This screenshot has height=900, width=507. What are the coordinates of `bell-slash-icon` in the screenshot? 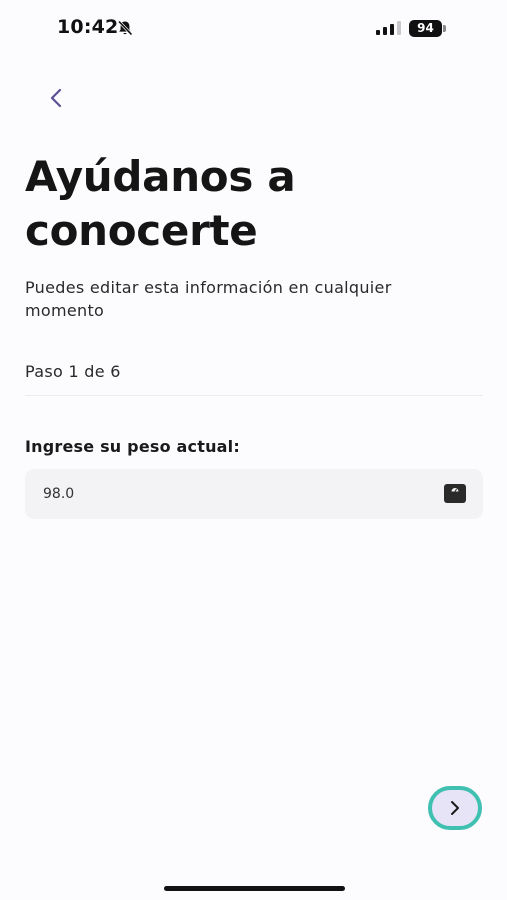 It's located at (125, 28).